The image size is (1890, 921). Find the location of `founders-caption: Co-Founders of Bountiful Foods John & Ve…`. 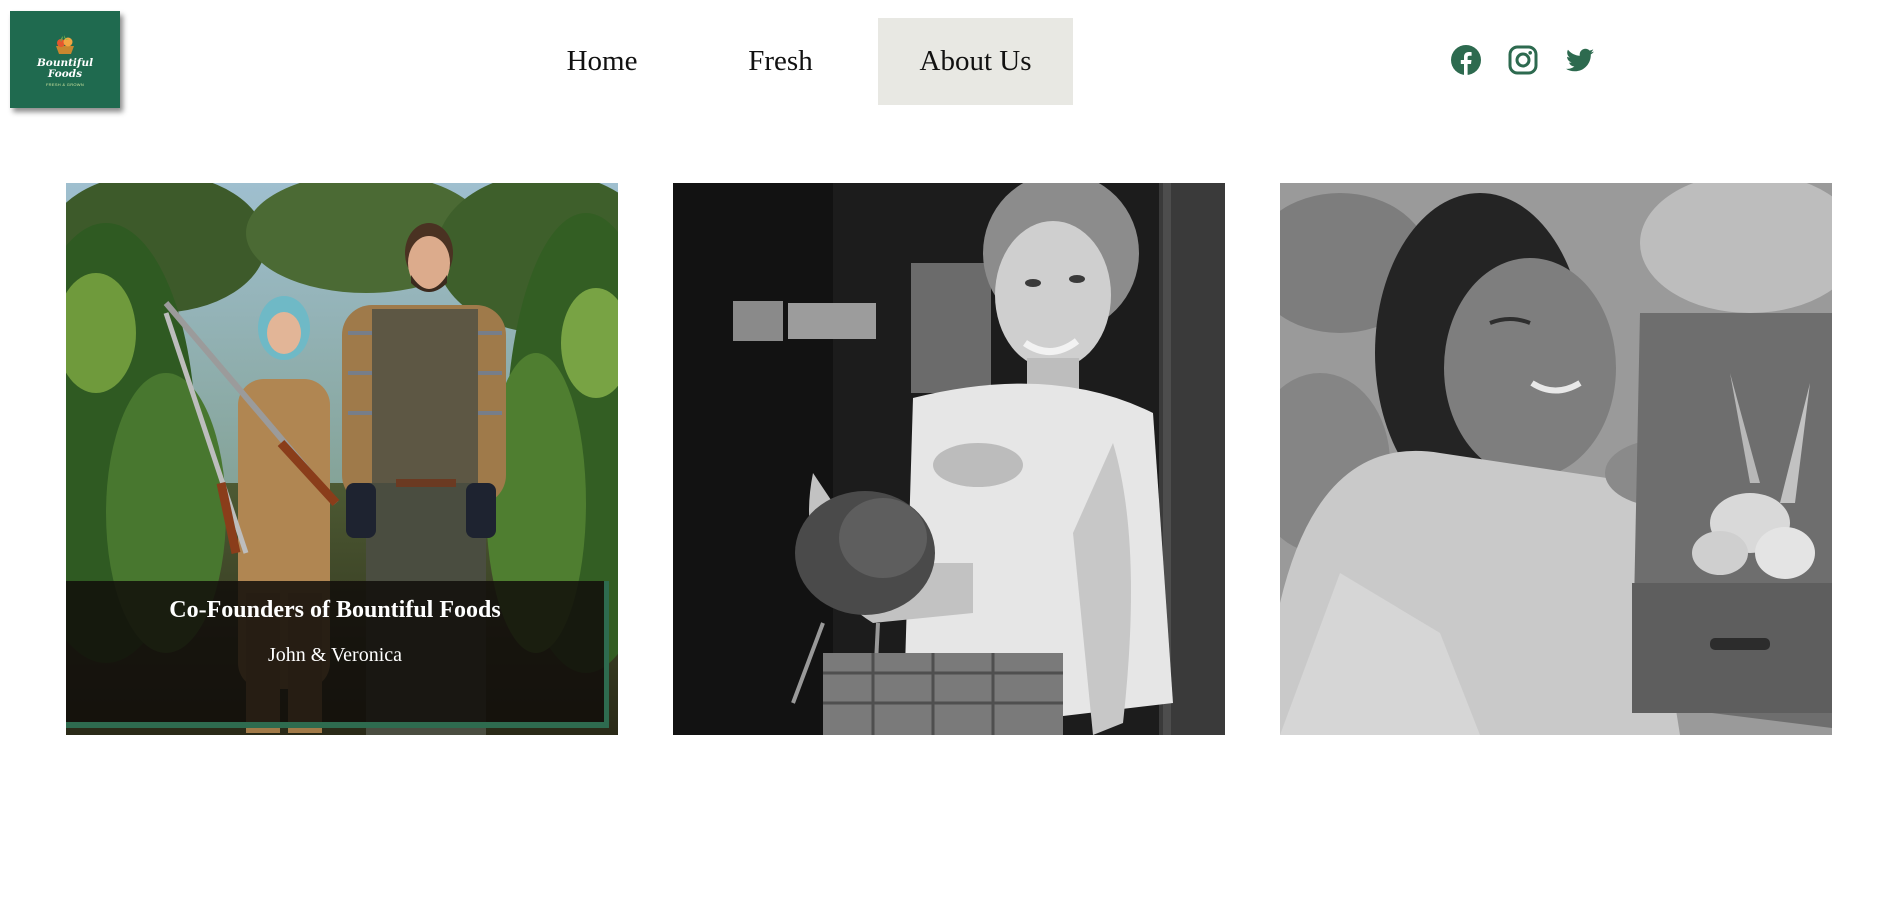

founders-caption: Co-Founders of Bountiful Foods John & Ve… is located at coordinates (337, 654).